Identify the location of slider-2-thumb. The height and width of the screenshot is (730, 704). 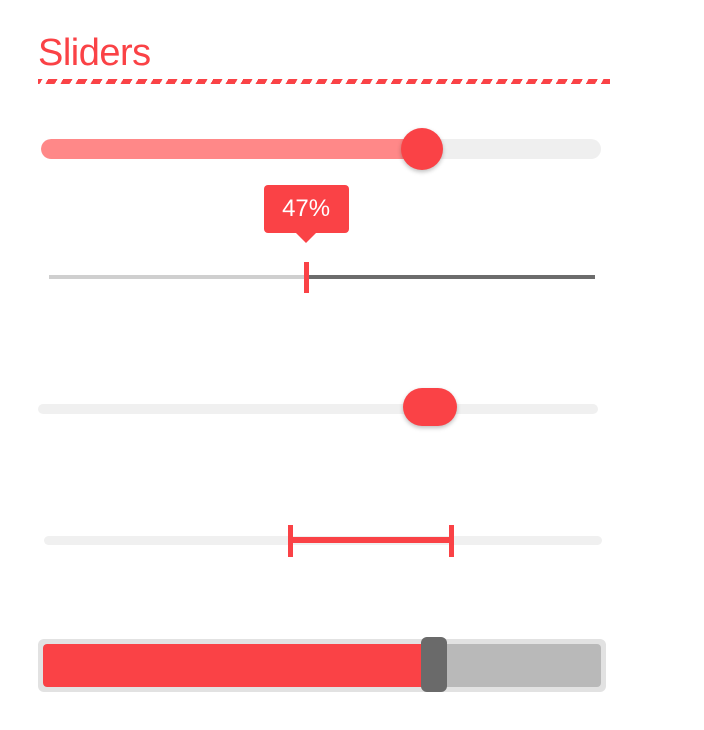
(306, 277).